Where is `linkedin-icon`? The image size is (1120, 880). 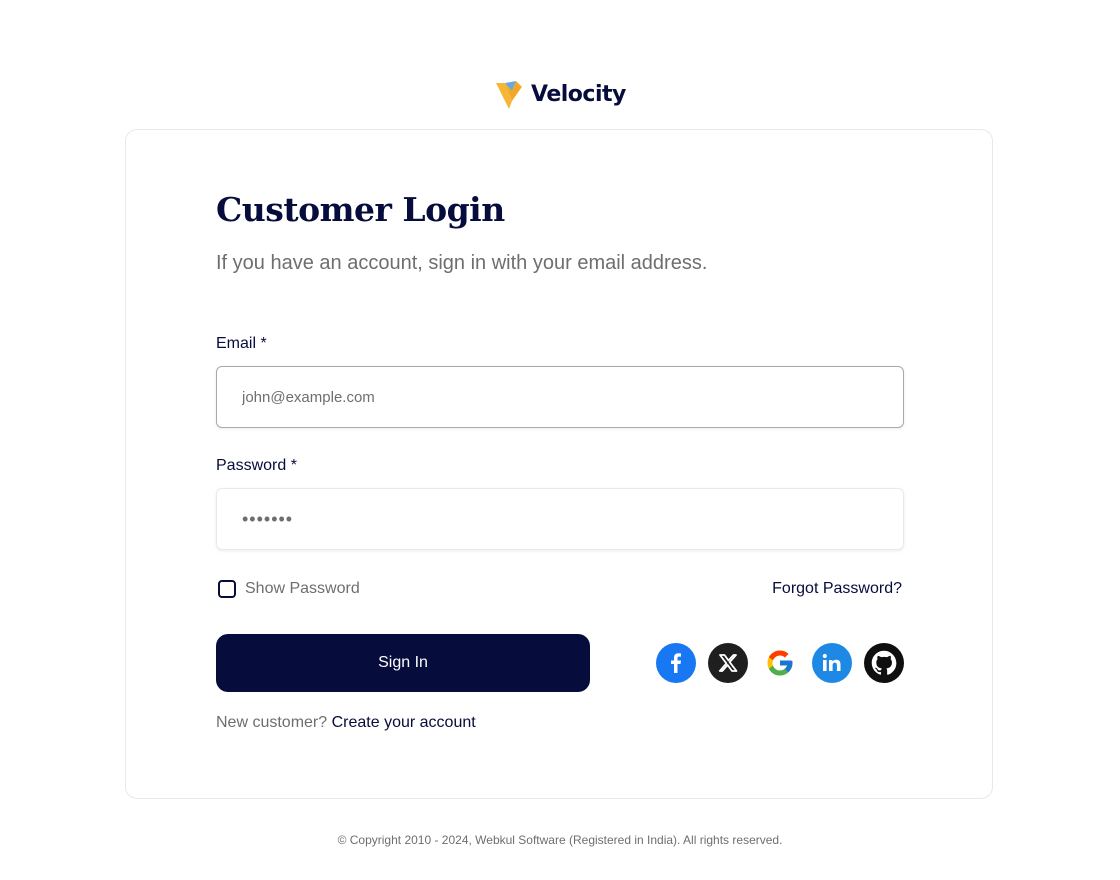 linkedin-icon is located at coordinates (831, 662).